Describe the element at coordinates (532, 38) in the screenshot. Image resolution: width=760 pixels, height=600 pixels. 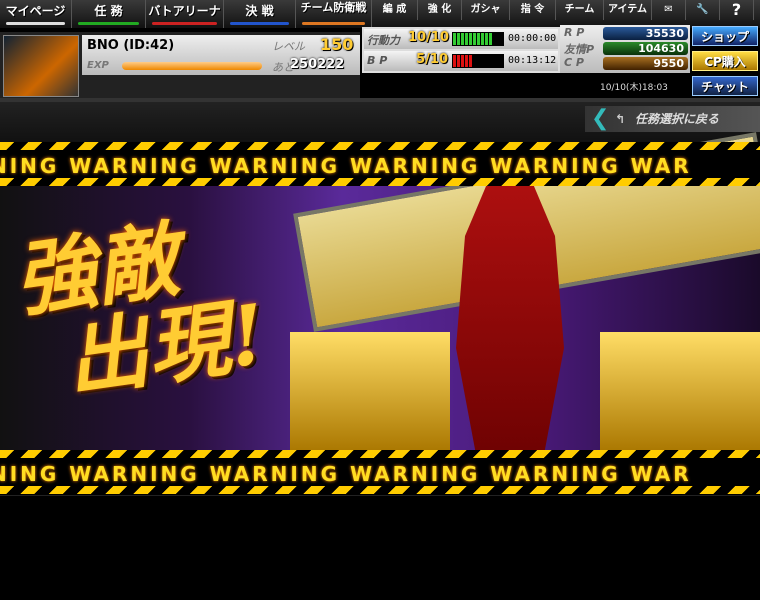
I see `action-timer: 00:00:00` at that location.